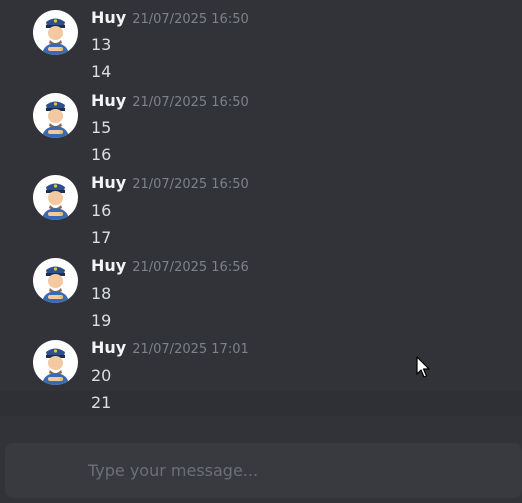 The width and height of the screenshot is (522, 503). Describe the element at coordinates (101, 402) in the screenshot. I see `message-line: 21` at that location.